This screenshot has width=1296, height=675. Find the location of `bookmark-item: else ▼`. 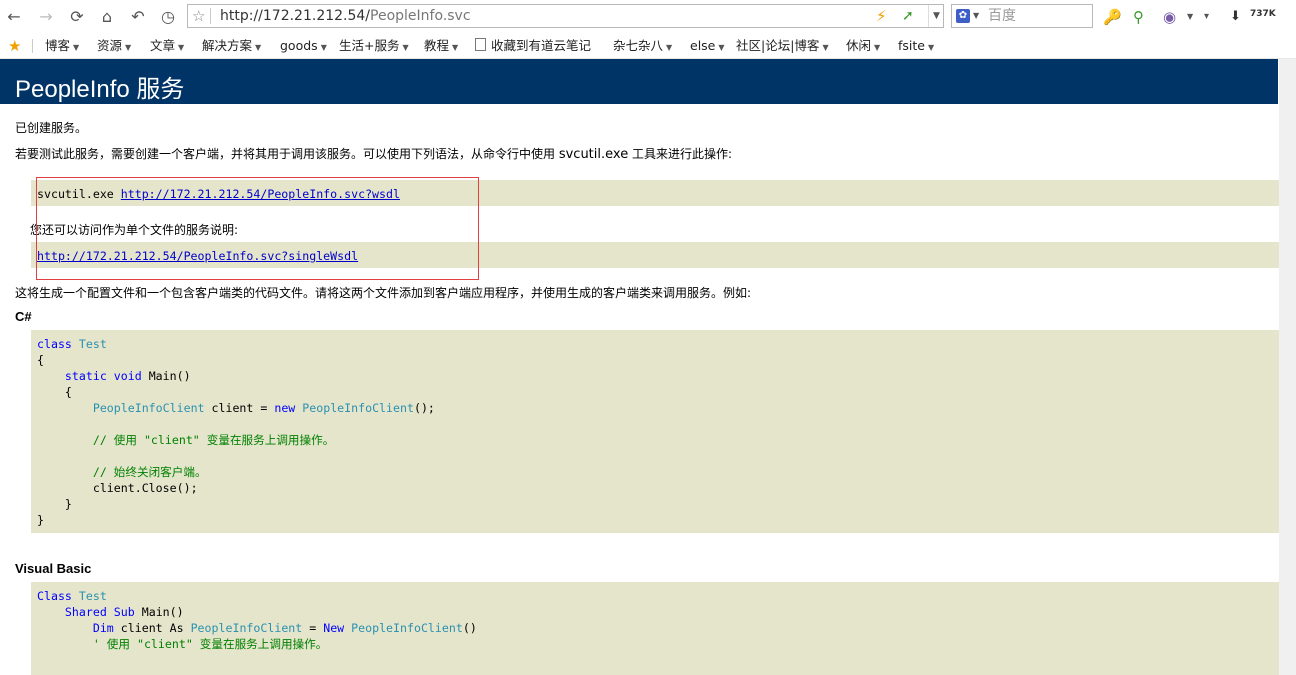

bookmark-item: else ▼ is located at coordinates (707, 47).